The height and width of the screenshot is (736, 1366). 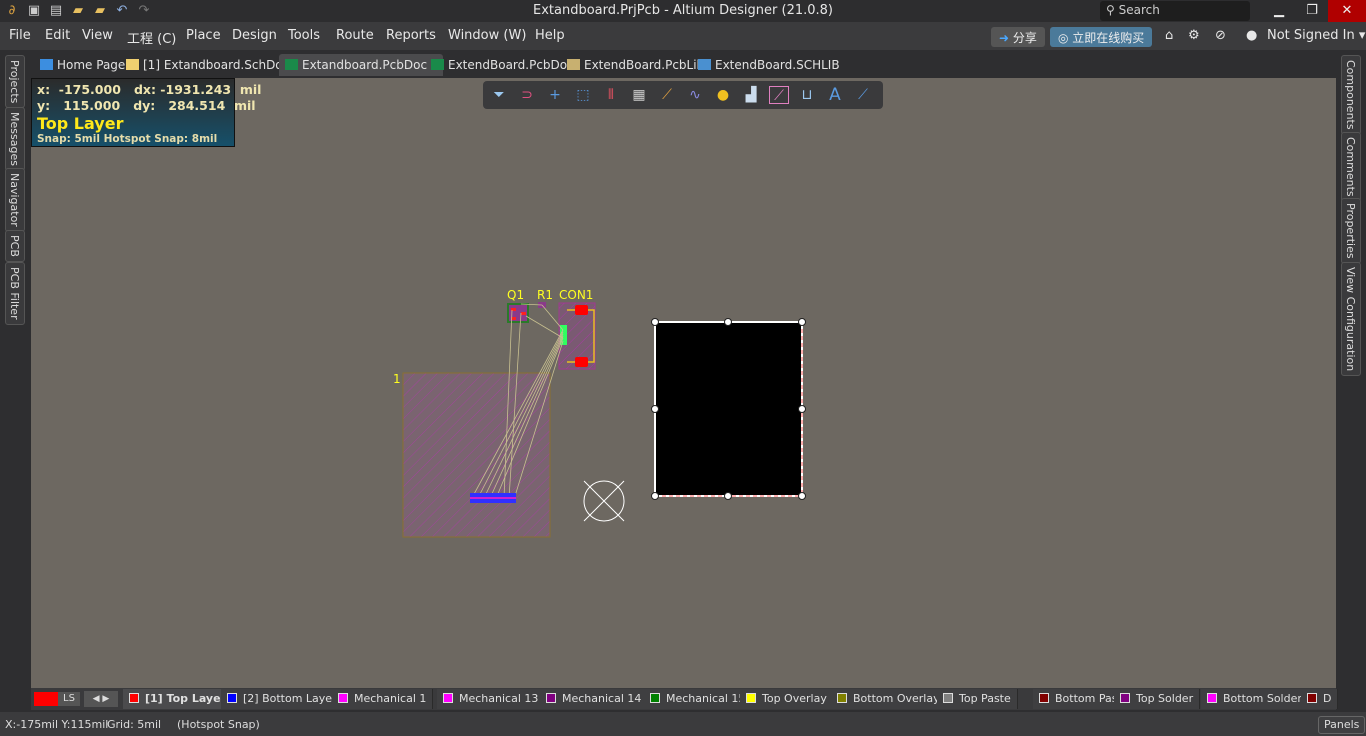 What do you see at coordinates (221, 65) in the screenshot?
I see `tab-label: [1] Extandboard.SchDoc *` at bounding box center [221, 65].